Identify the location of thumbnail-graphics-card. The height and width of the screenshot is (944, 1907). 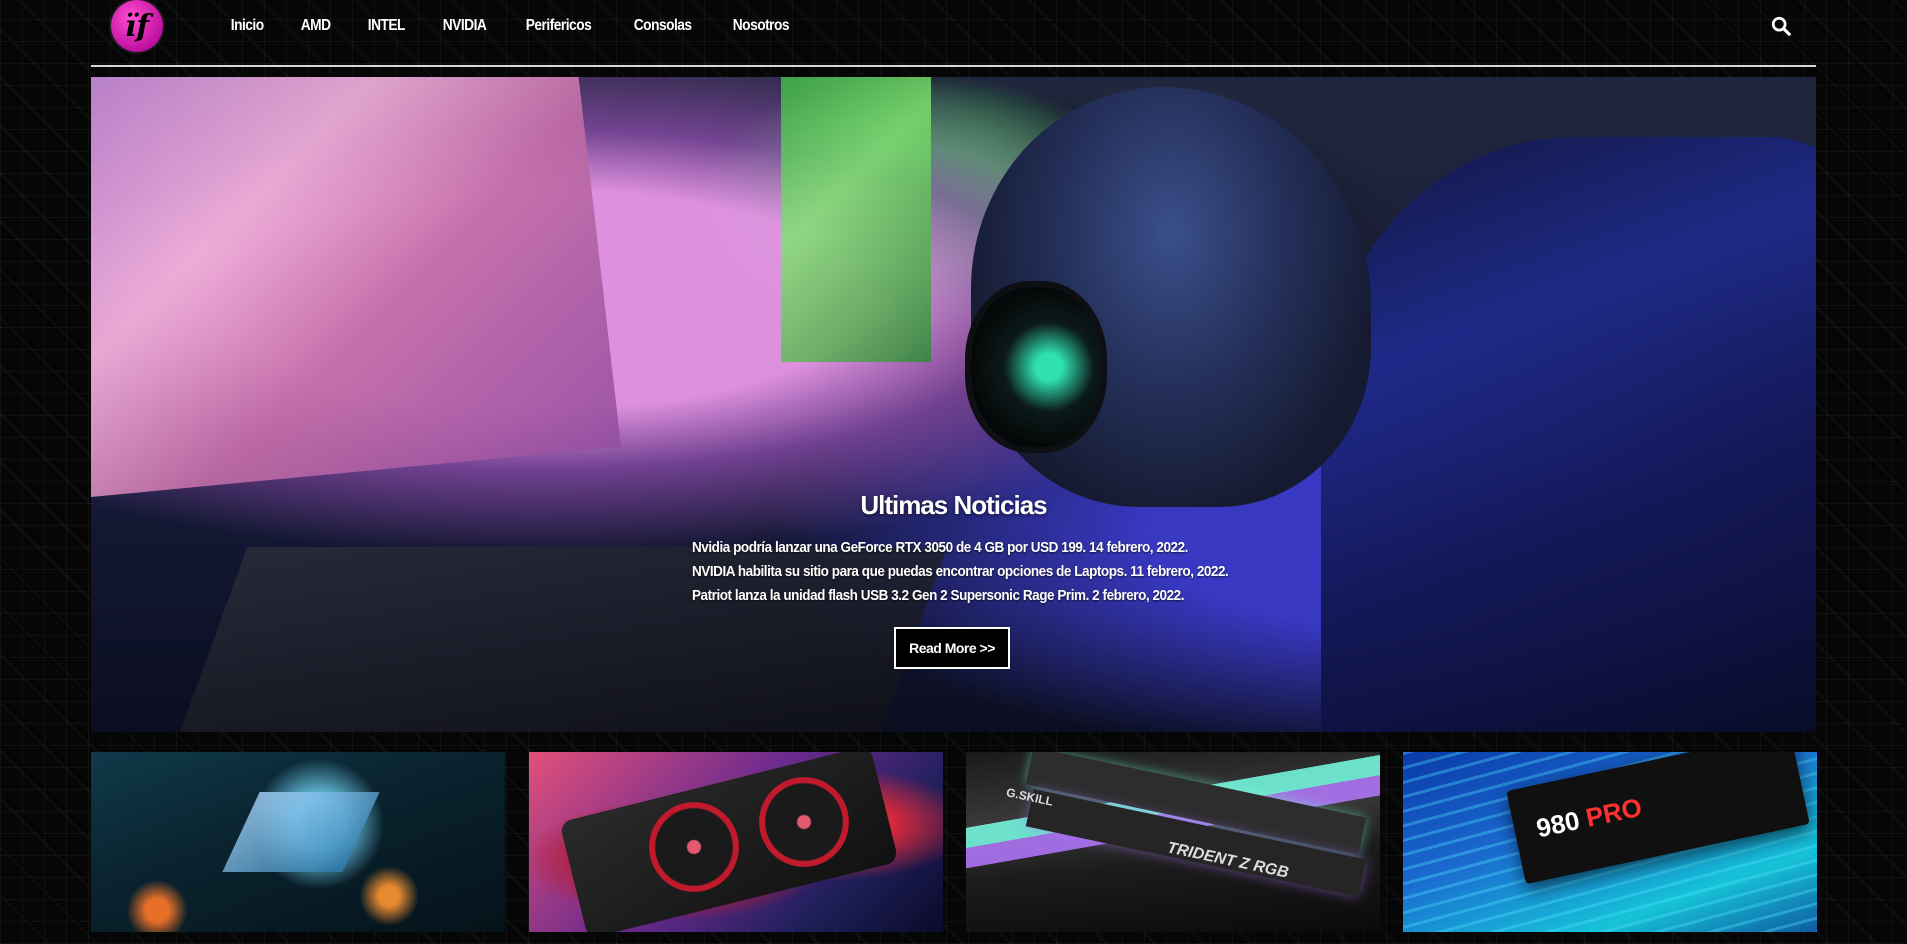
(736, 842).